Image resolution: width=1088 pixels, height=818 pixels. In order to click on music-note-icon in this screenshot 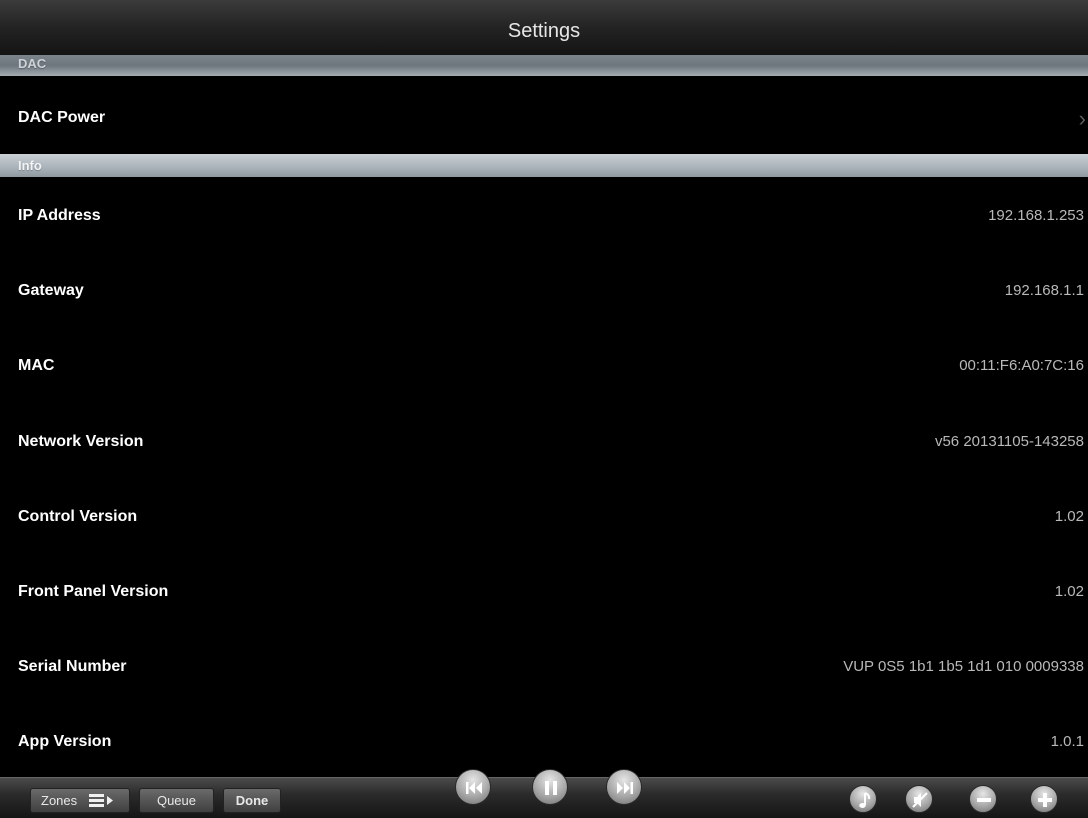, I will do `click(865, 800)`.